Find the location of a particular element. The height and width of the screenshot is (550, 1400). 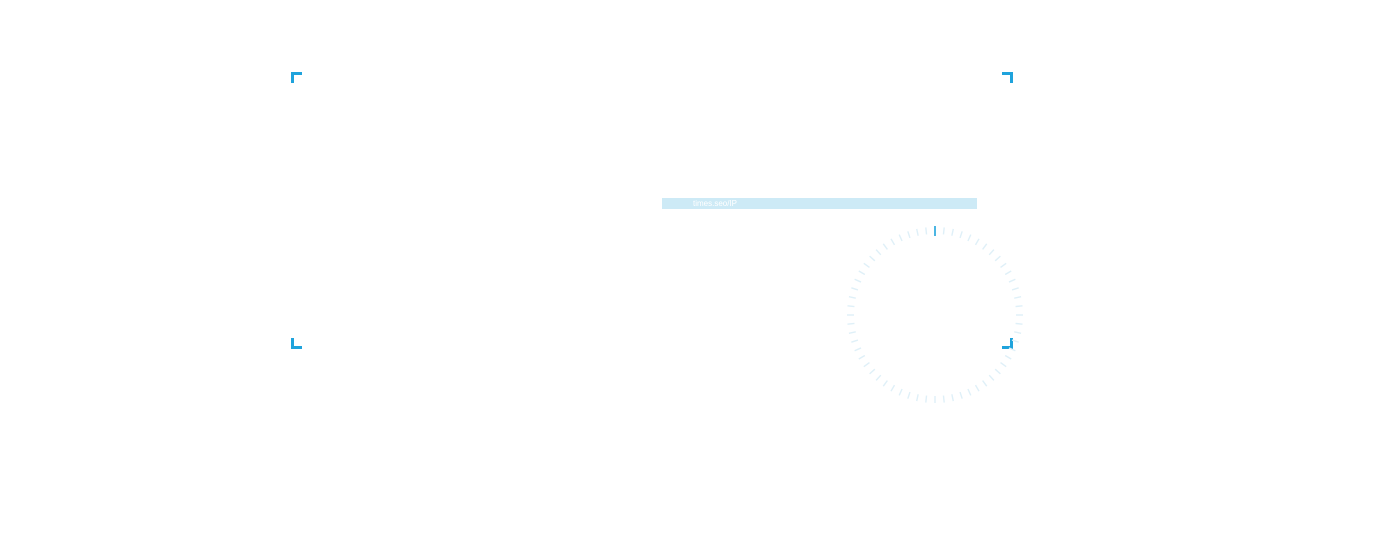

status-bar: times.seo/IP is located at coordinates (819, 203).